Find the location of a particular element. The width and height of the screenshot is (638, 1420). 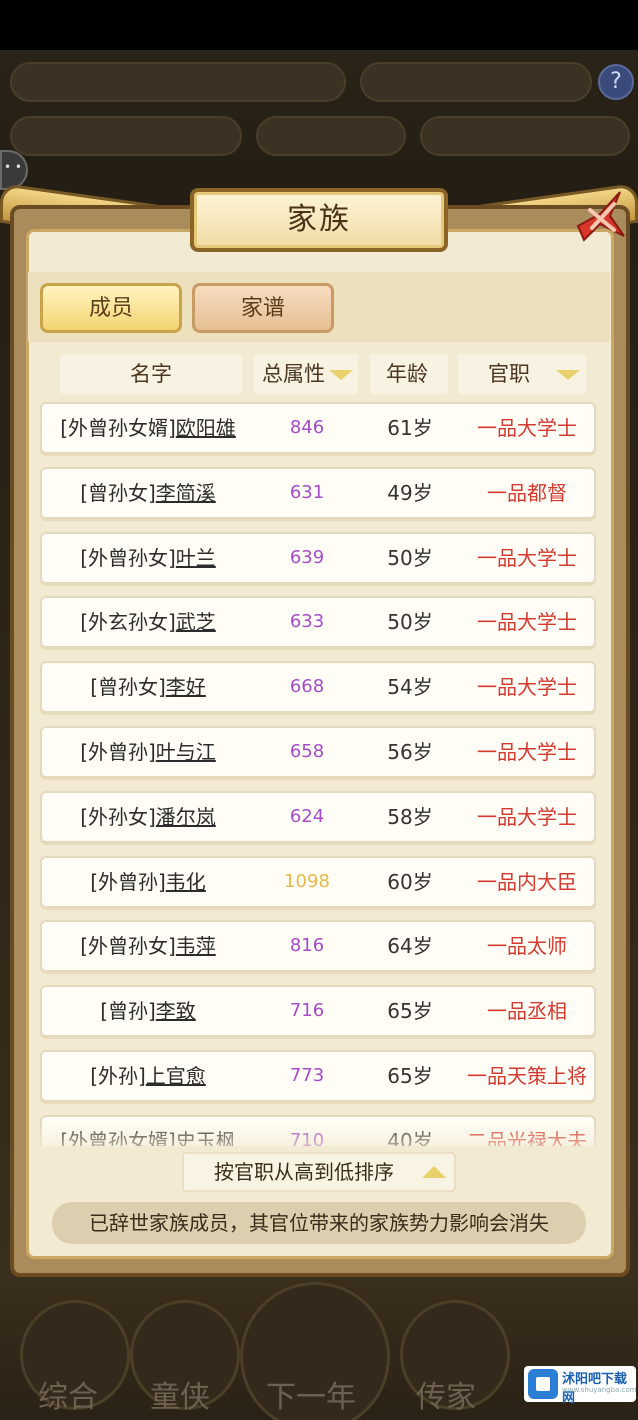

member-relation: [外曾孙] is located at coordinates (118, 752).